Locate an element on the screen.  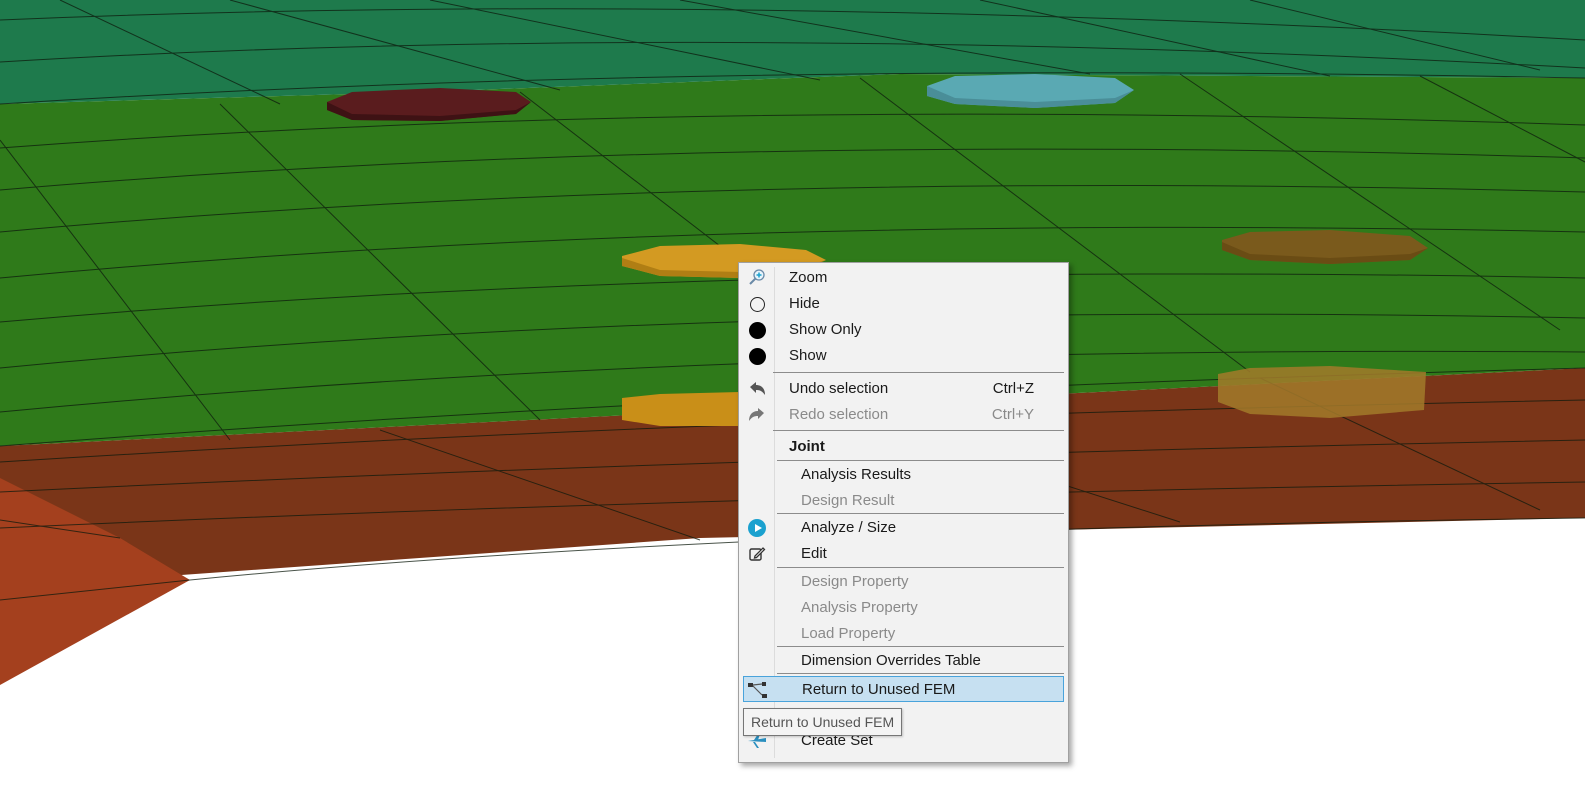
menu-item-undo-selection: Undo selection Ctrl+Z is located at coordinates (903, 389).